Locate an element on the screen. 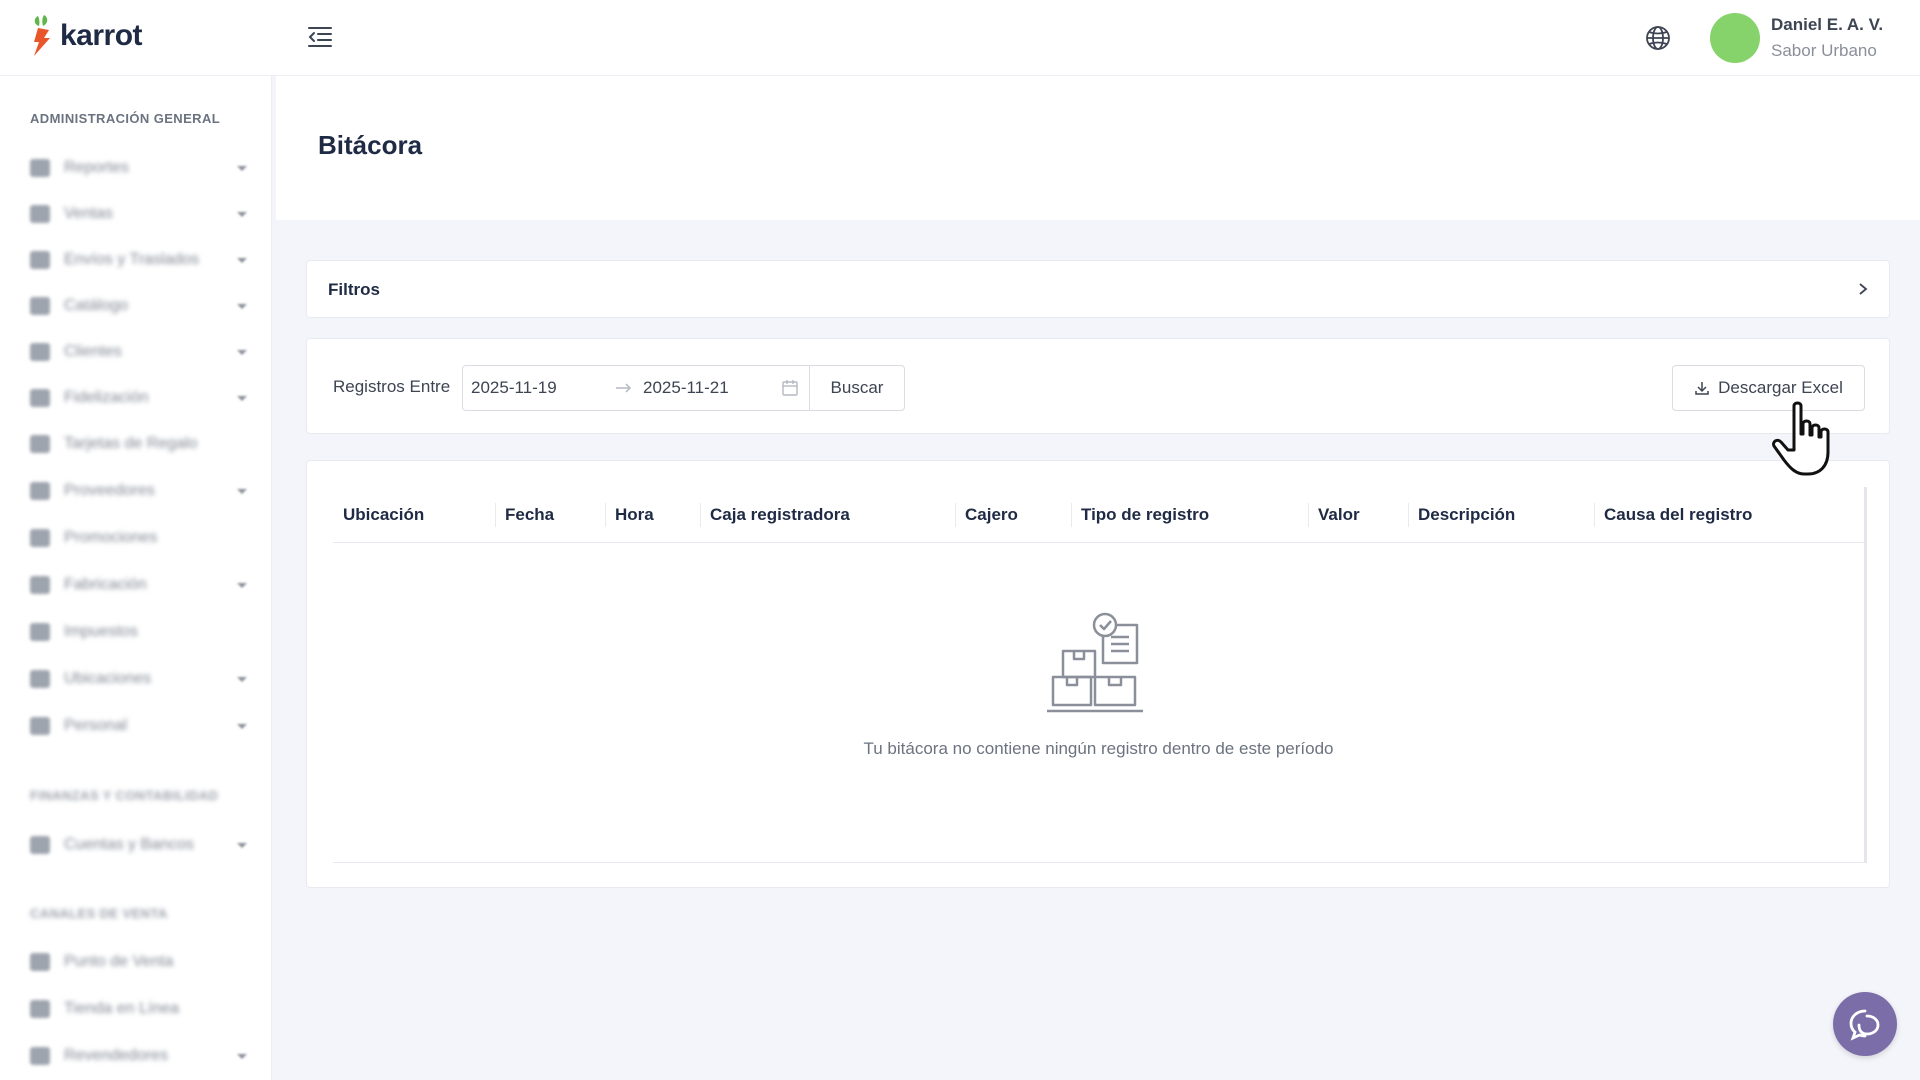 Image resolution: width=1920 pixels, height=1080 pixels. col-hora: Hora is located at coordinates (629, 515).